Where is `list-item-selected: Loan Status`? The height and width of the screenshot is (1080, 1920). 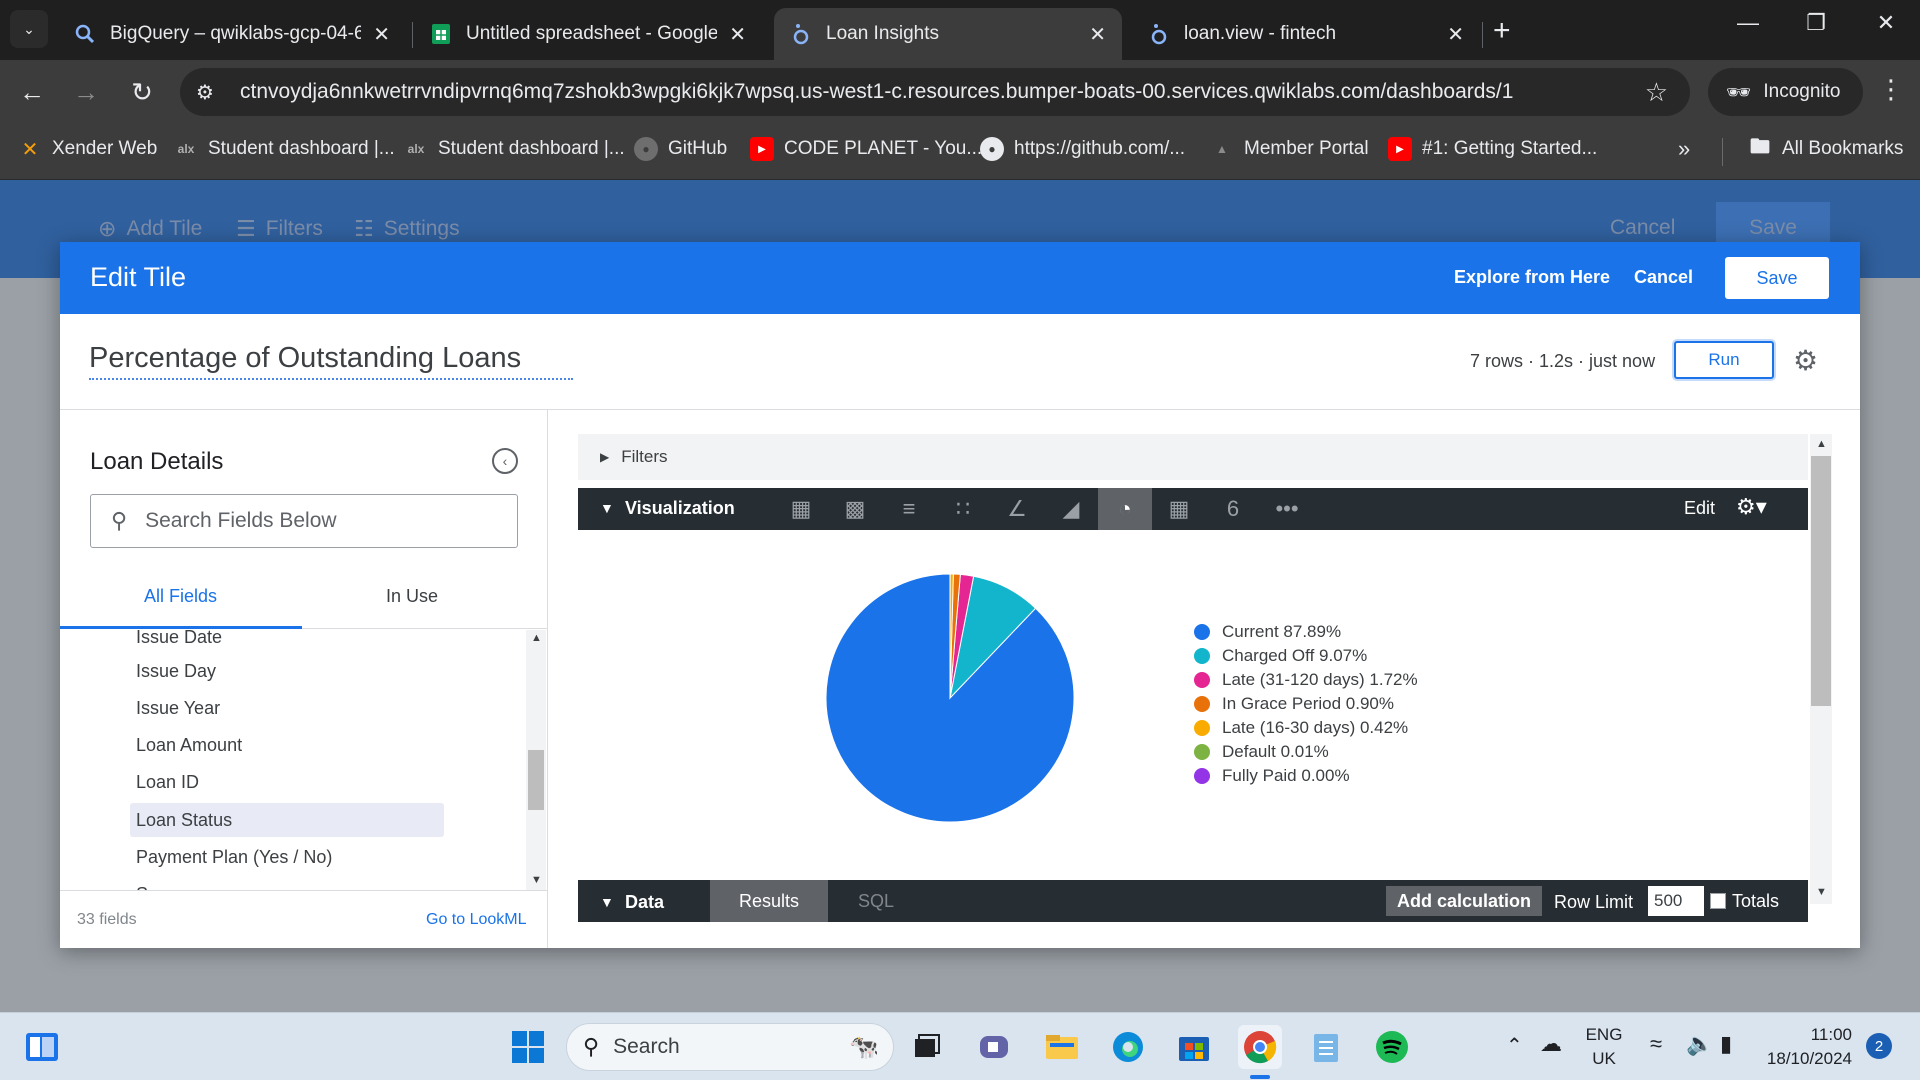 list-item-selected: Loan Status is located at coordinates (287, 820).